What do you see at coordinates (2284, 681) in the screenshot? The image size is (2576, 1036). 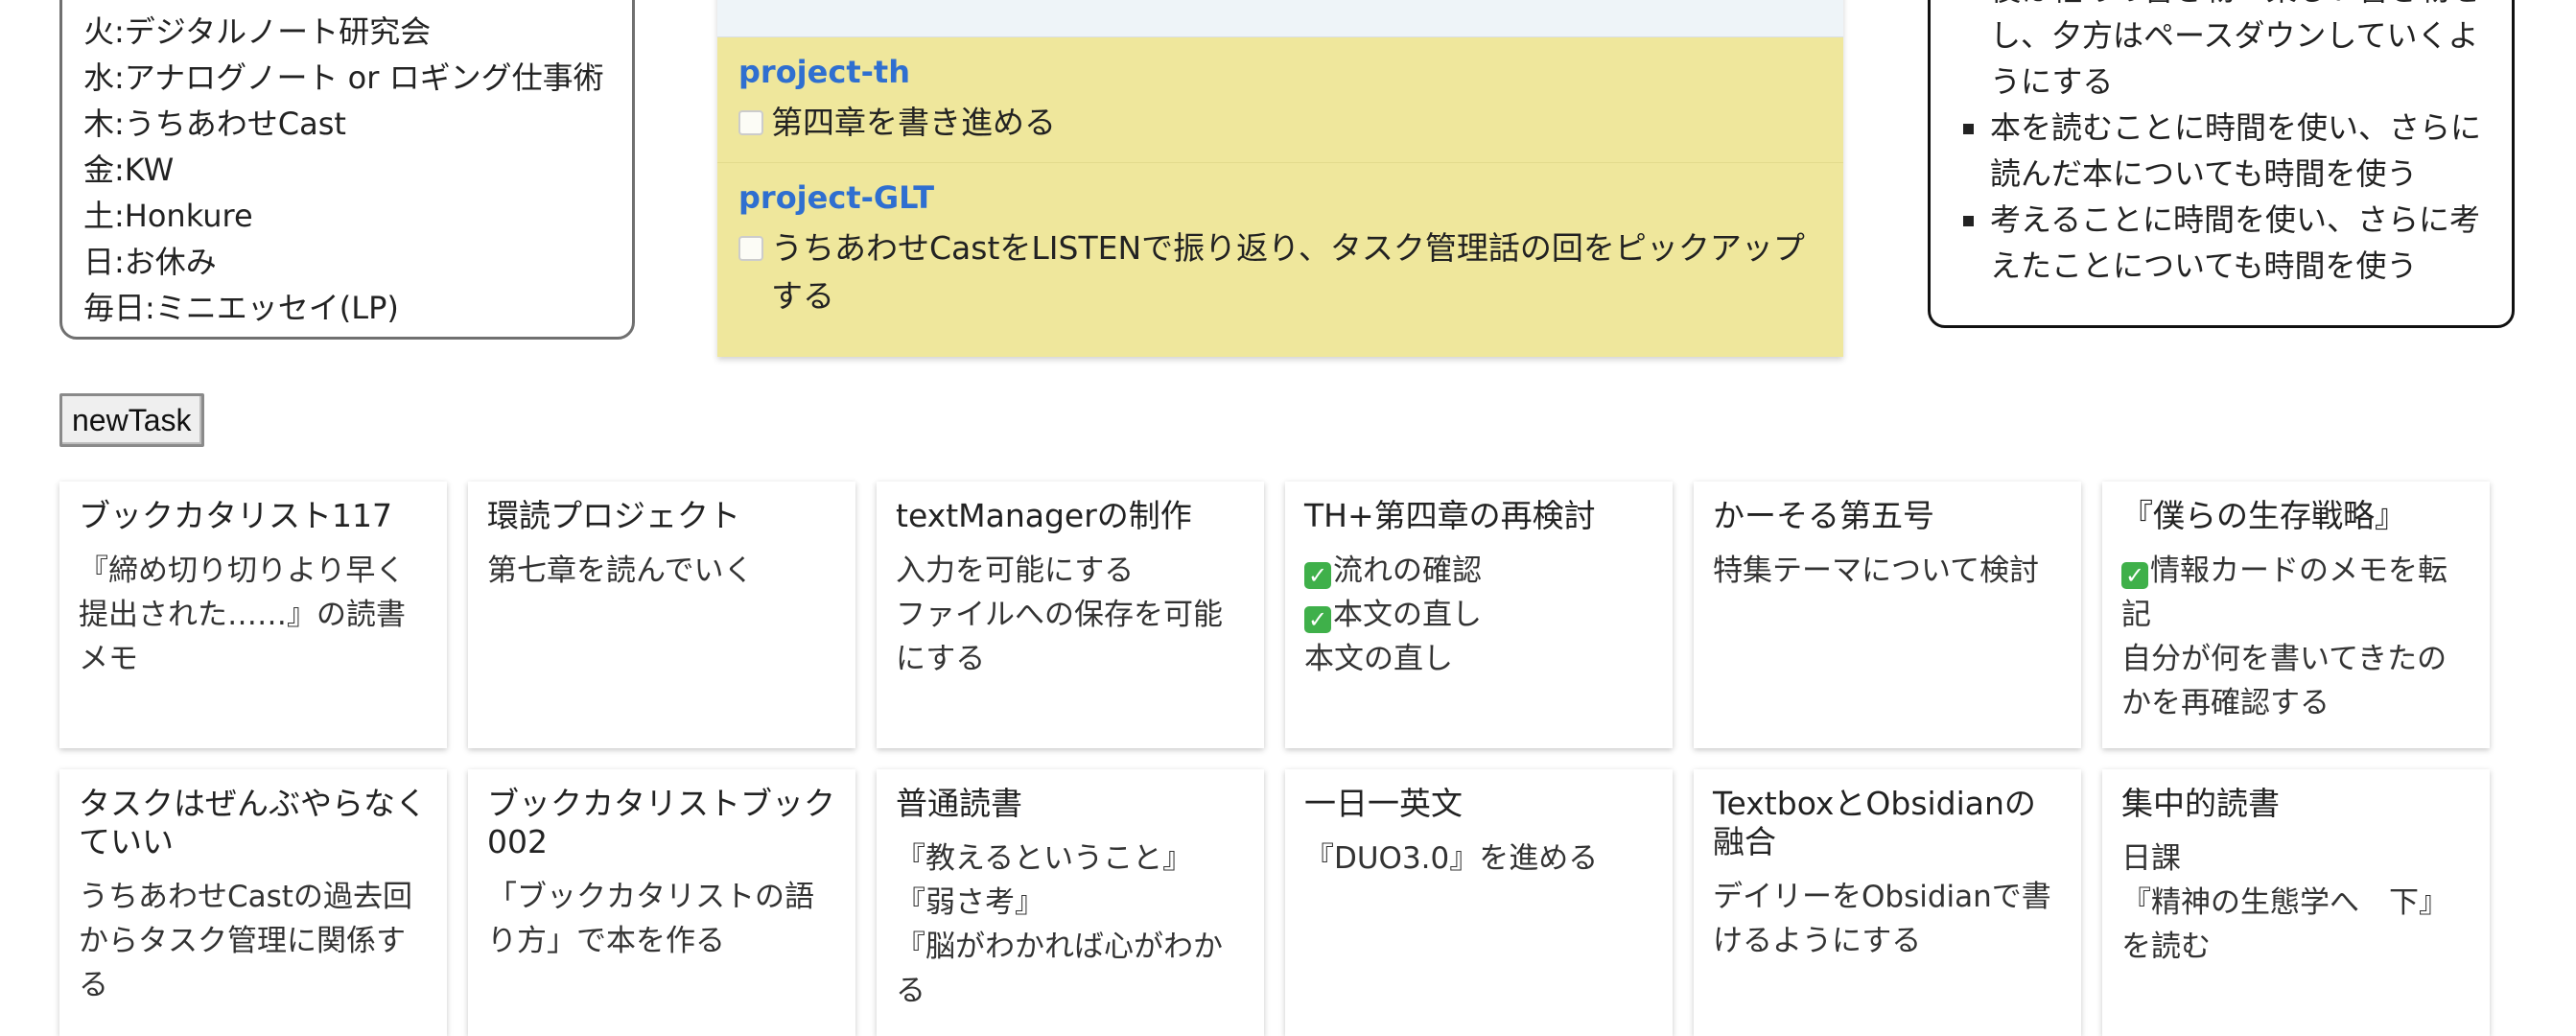 I see `task-card-line-text: 自分が何を書いてきたのかを再確認する` at bounding box center [2284, 681].